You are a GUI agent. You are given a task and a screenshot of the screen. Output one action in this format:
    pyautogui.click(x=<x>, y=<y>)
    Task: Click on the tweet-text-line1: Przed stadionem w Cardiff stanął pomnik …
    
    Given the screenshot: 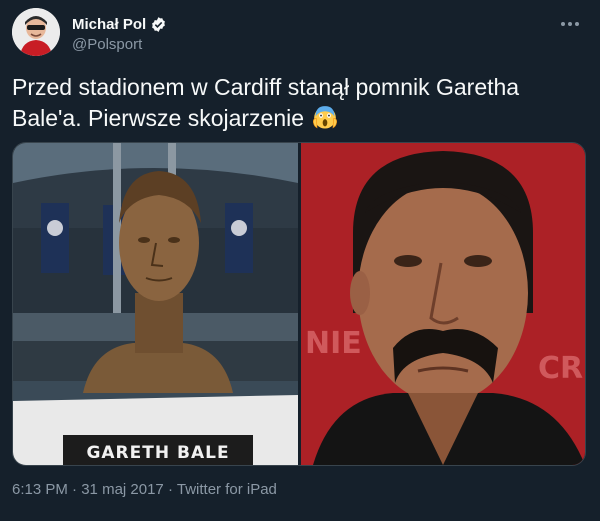 What is the action you would take?
    pyautogui.click(x=266, y=87)
    